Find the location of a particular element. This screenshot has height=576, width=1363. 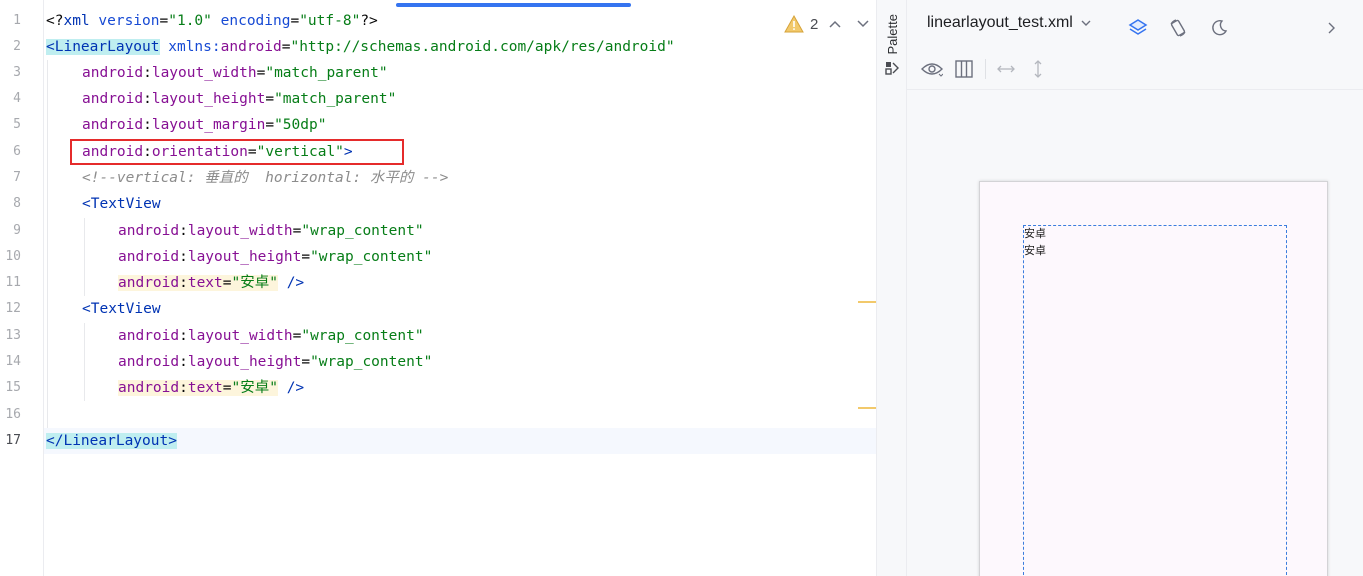

code-line-8: <TextView is located at coordinates (121, 204).